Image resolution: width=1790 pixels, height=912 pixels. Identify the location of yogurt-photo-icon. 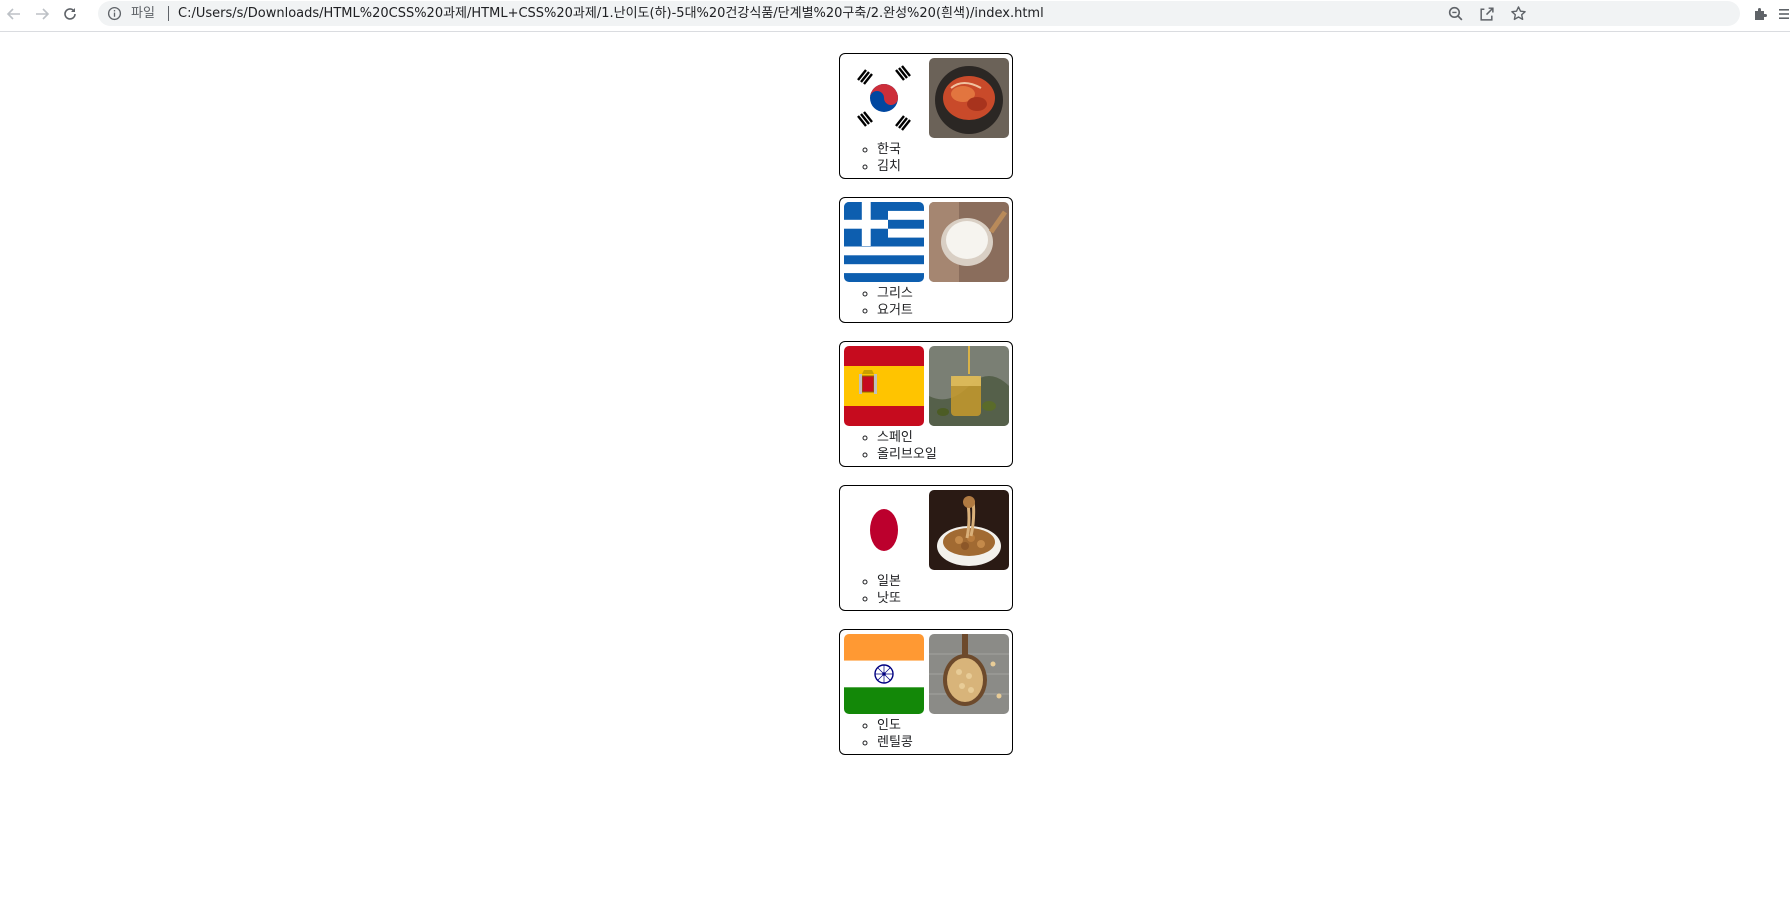
(969, 242).